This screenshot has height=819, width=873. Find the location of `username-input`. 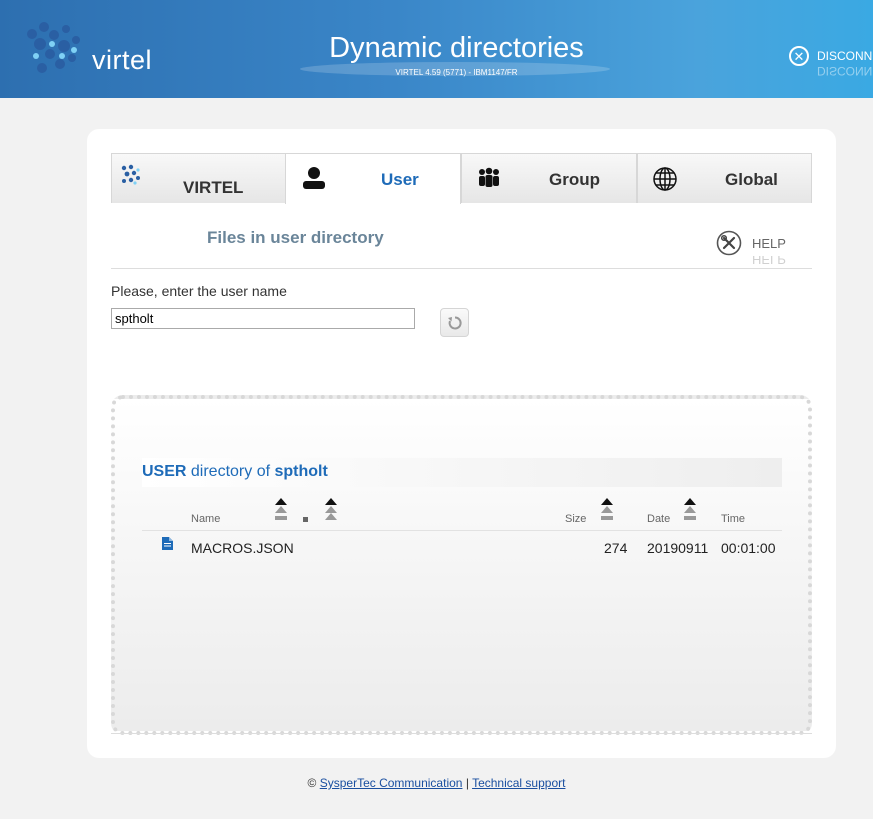

username-input is located at coordinates (263, 318).